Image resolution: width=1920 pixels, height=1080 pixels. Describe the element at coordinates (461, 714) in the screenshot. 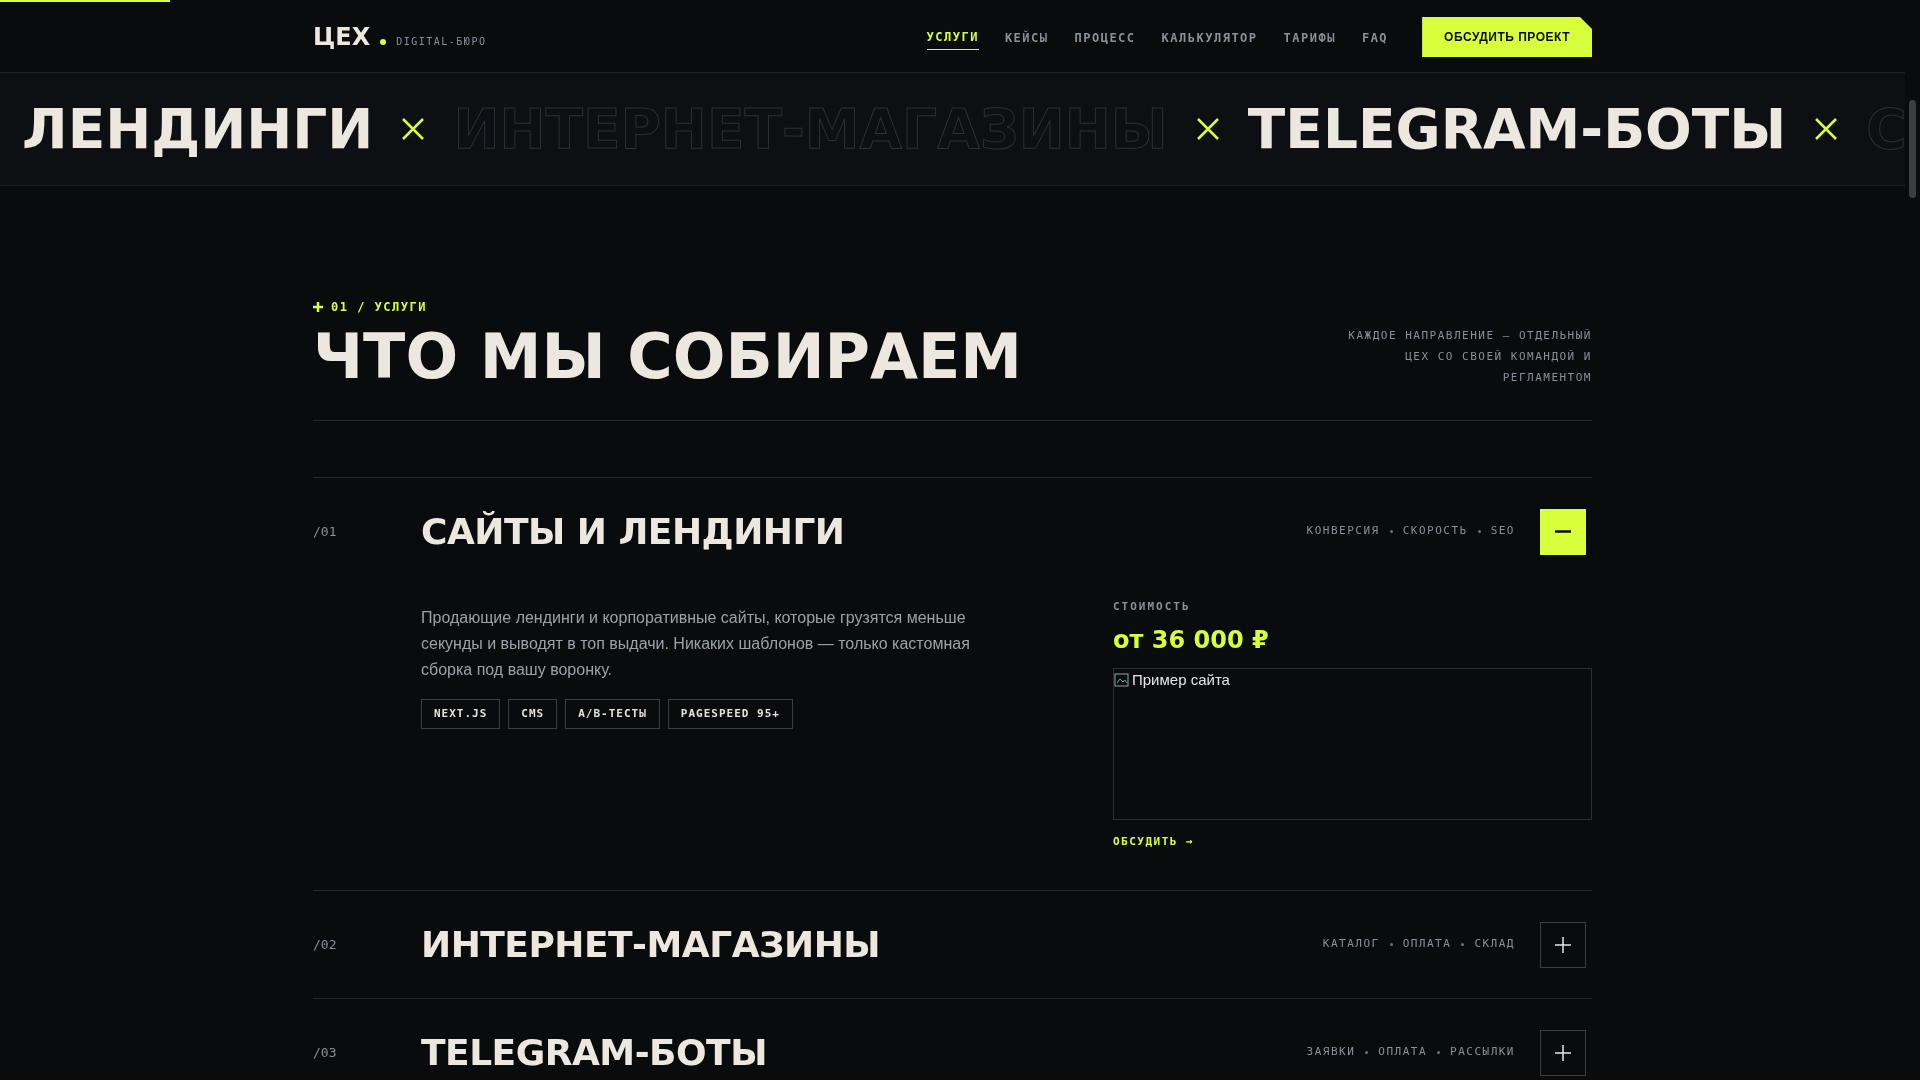

I see `tech-tag: NEXT.JS` at that location.